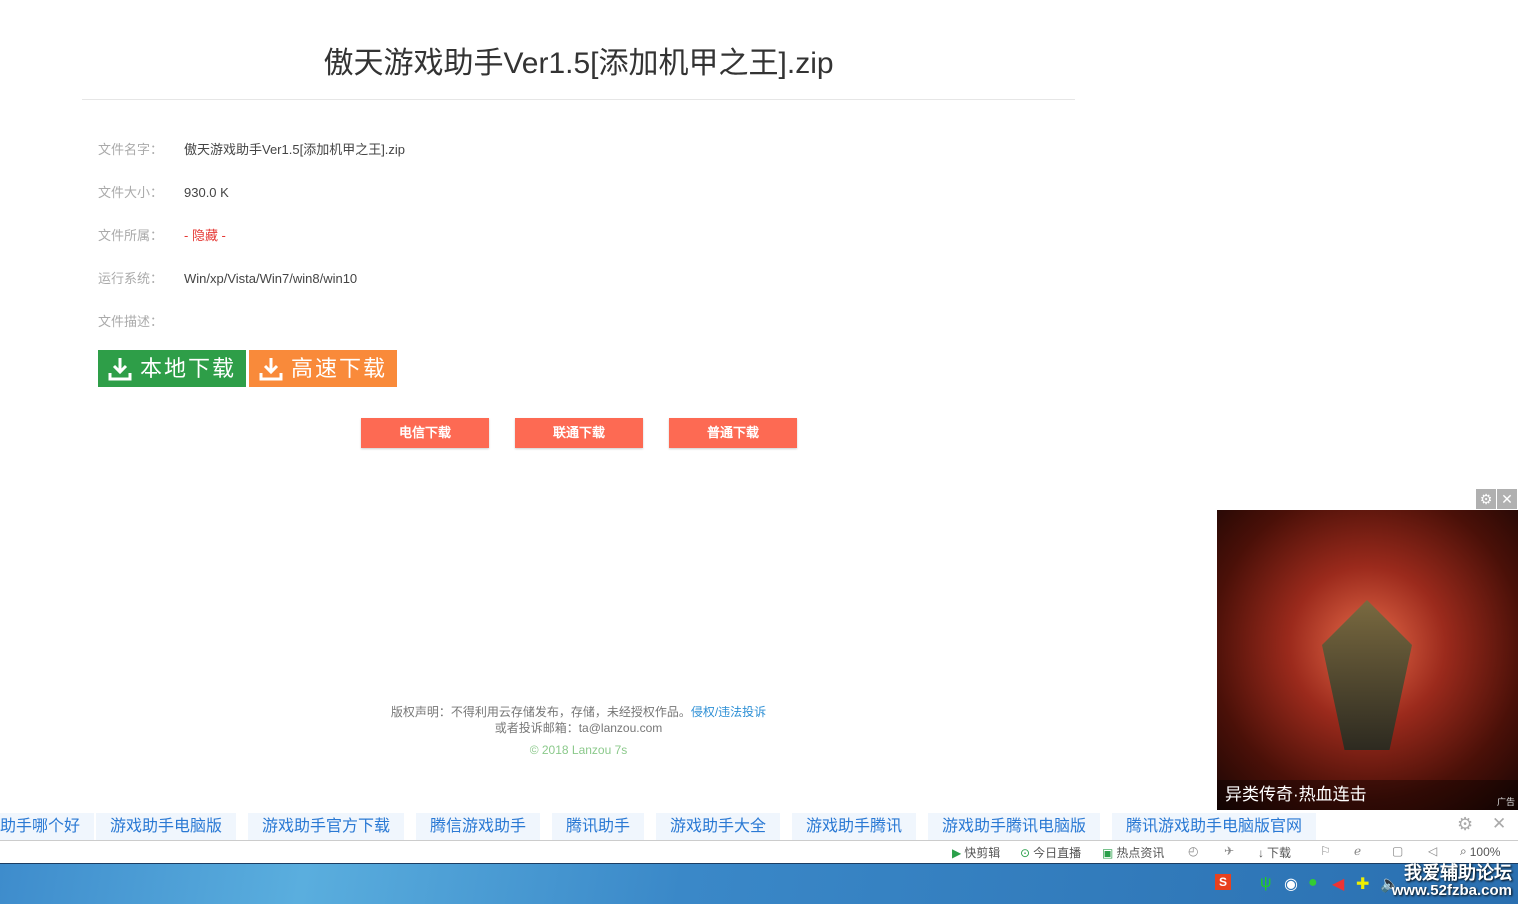 The width and height of the screenshot is (1518, 904). I want to click on telecom-download-button: 电信下载, so click(425, 433).